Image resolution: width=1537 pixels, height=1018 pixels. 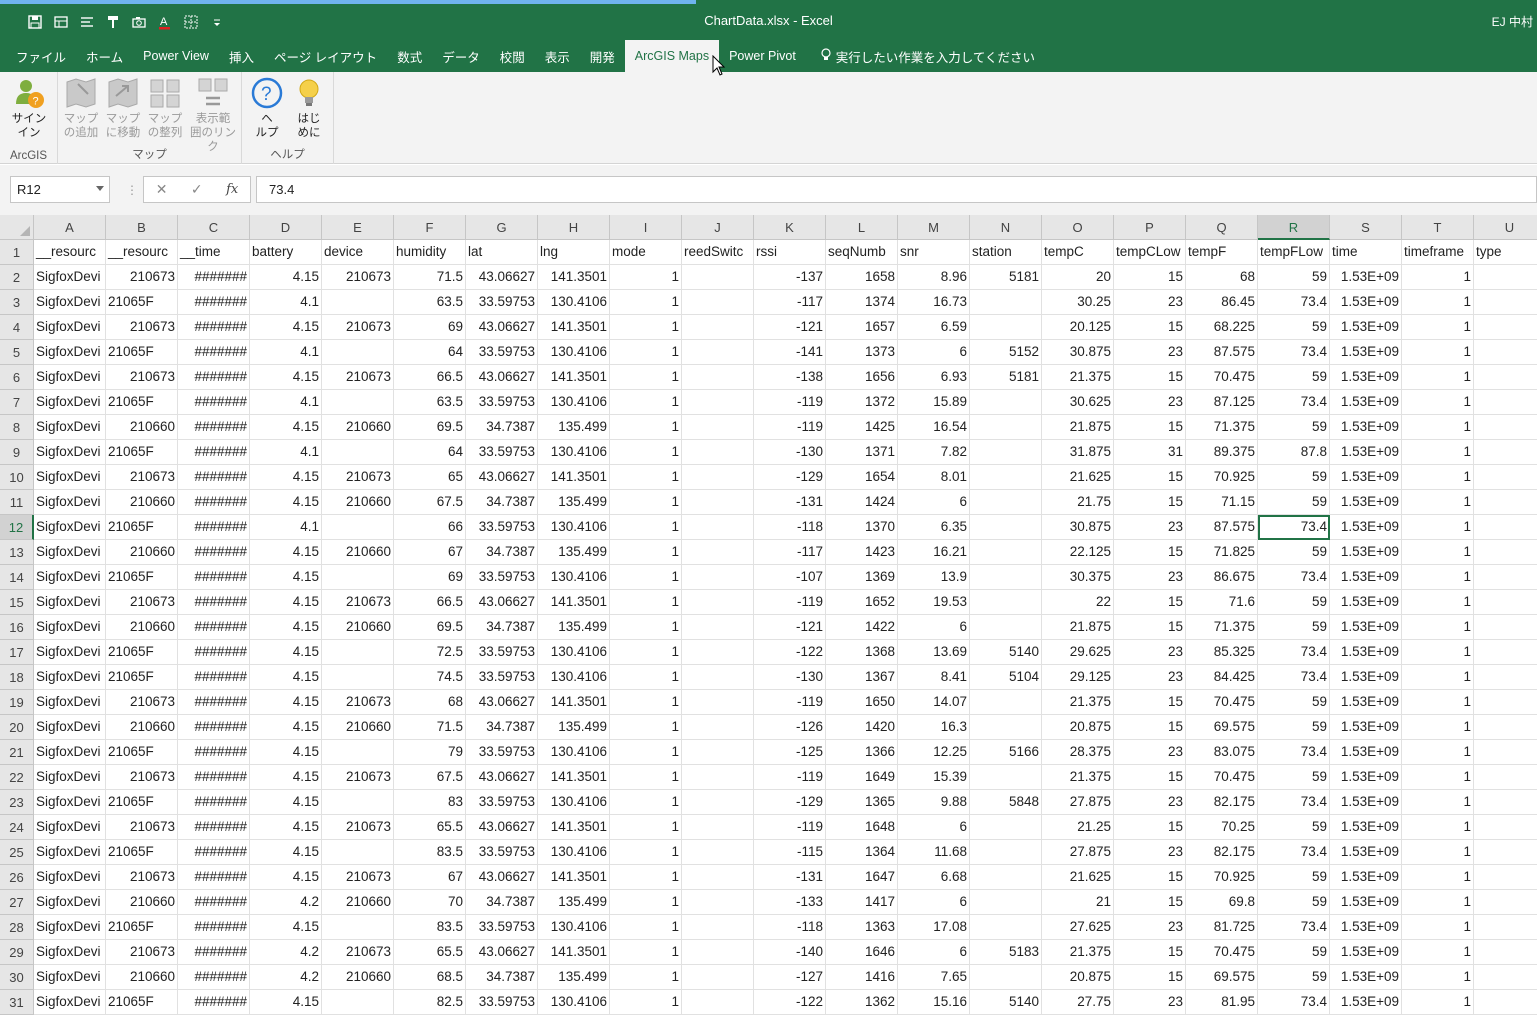 What do you see at coordinates (214, 252) in the screenshot?
I see `column-title-cell: __time` at bounding box center [214, 252].